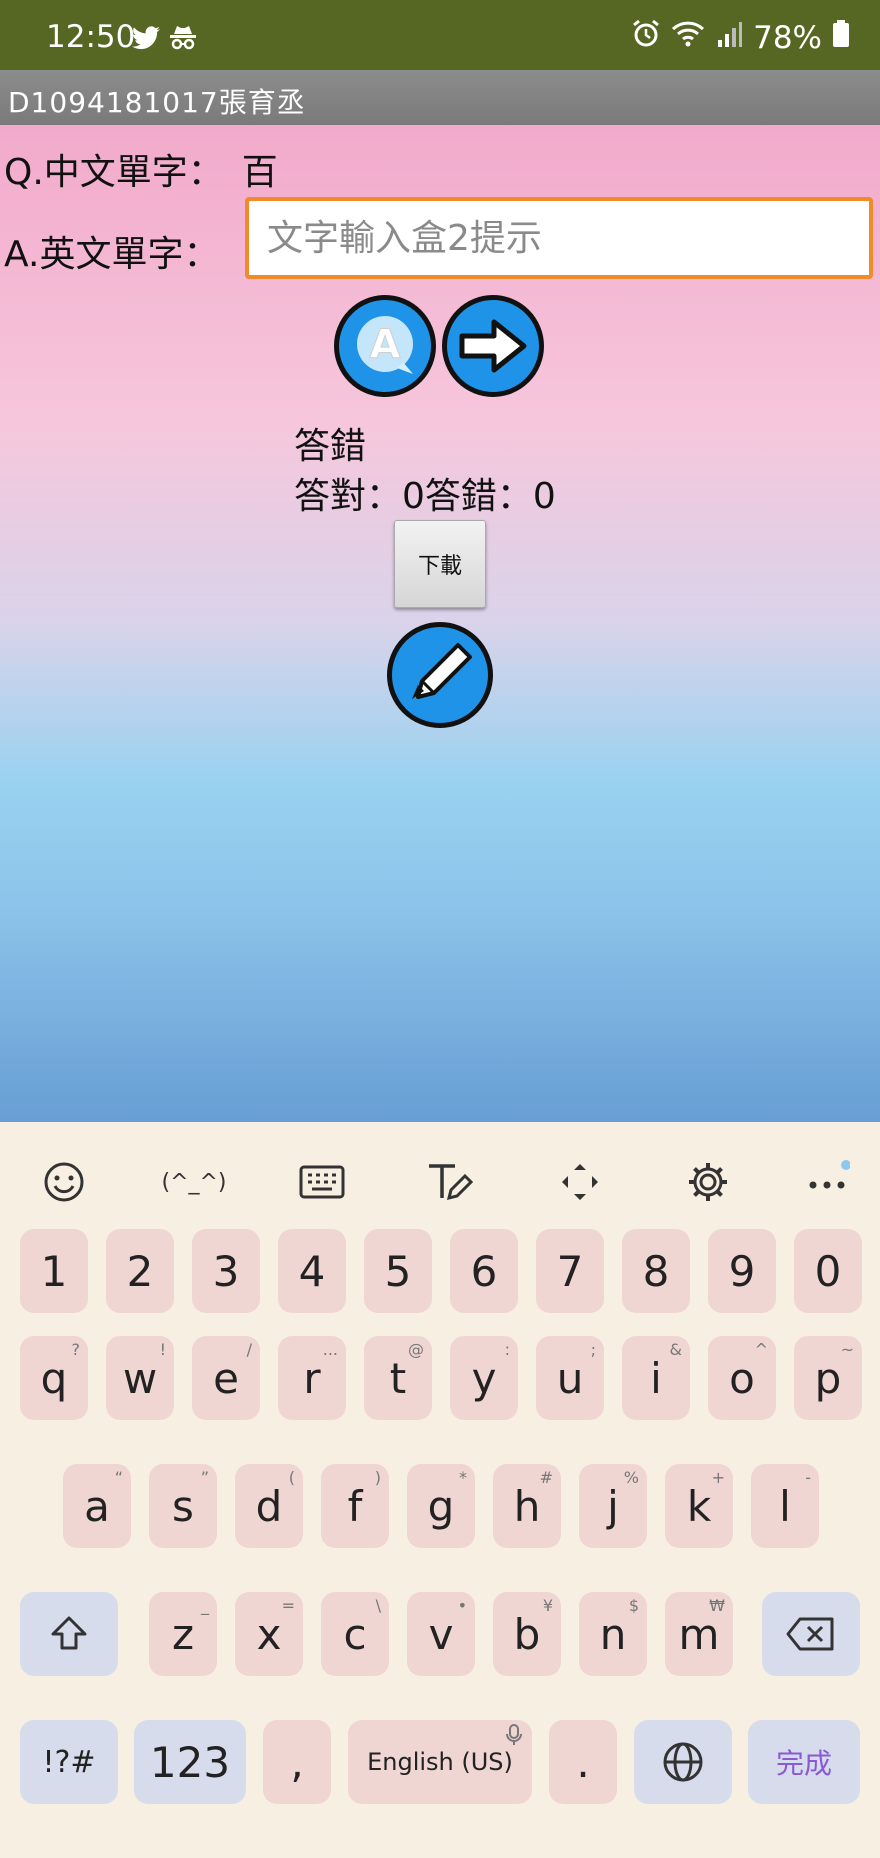  I want to click on cursor-move-icon, so click(580, 1182).